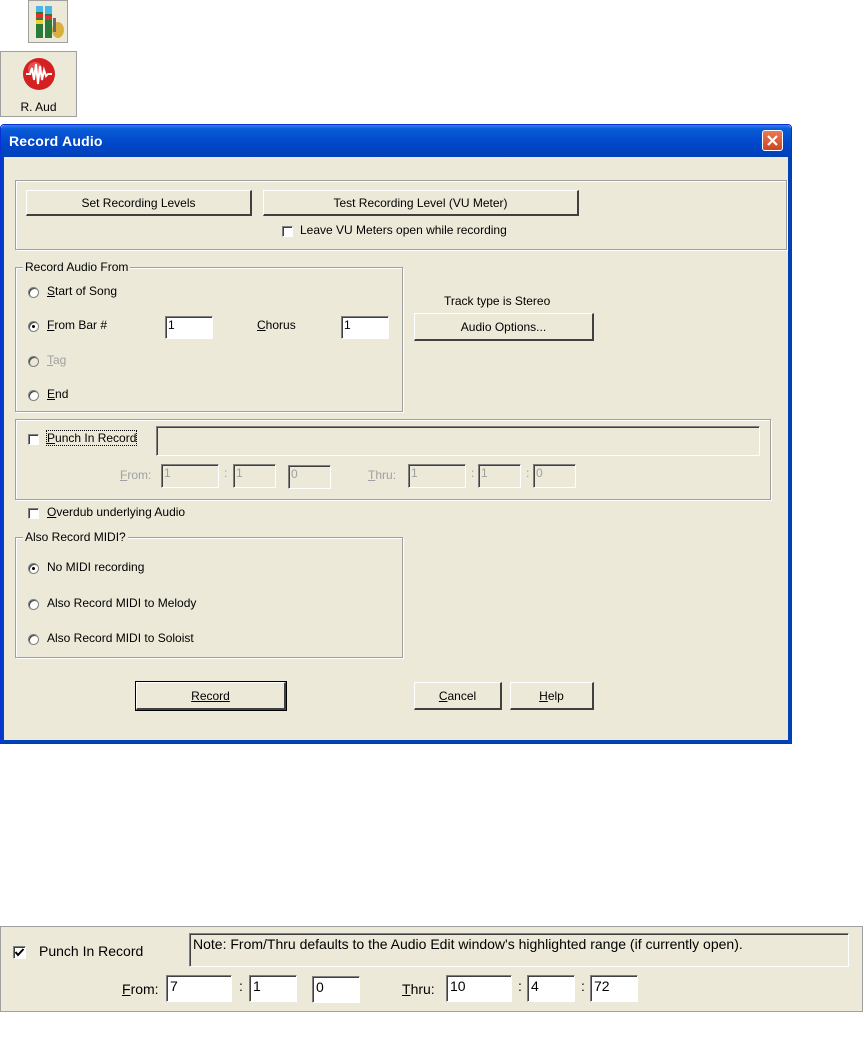  I want to click on dialog-frame-bottom, so click(396, 741).